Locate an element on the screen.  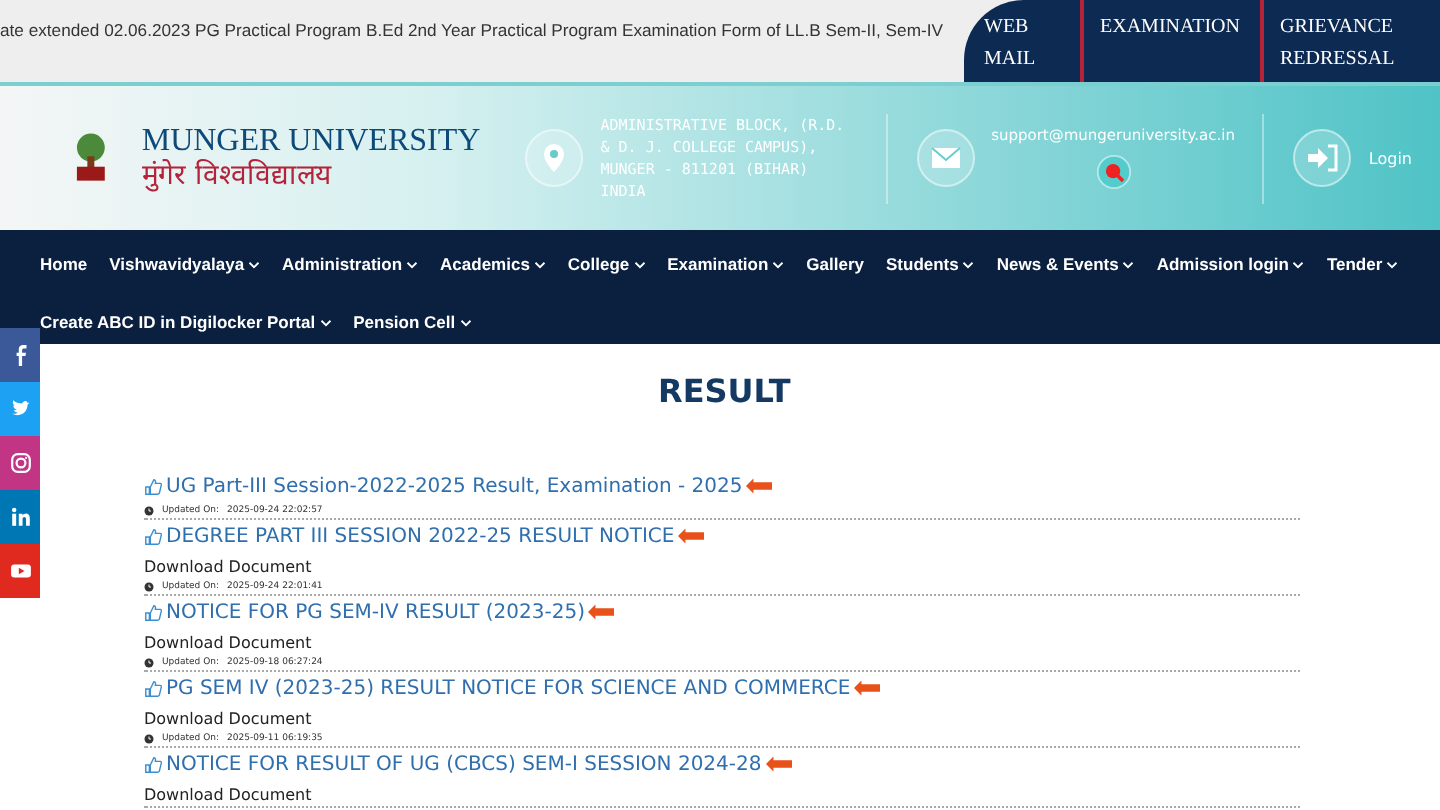
page-title: RESULT is located at coordinates (725, 391).